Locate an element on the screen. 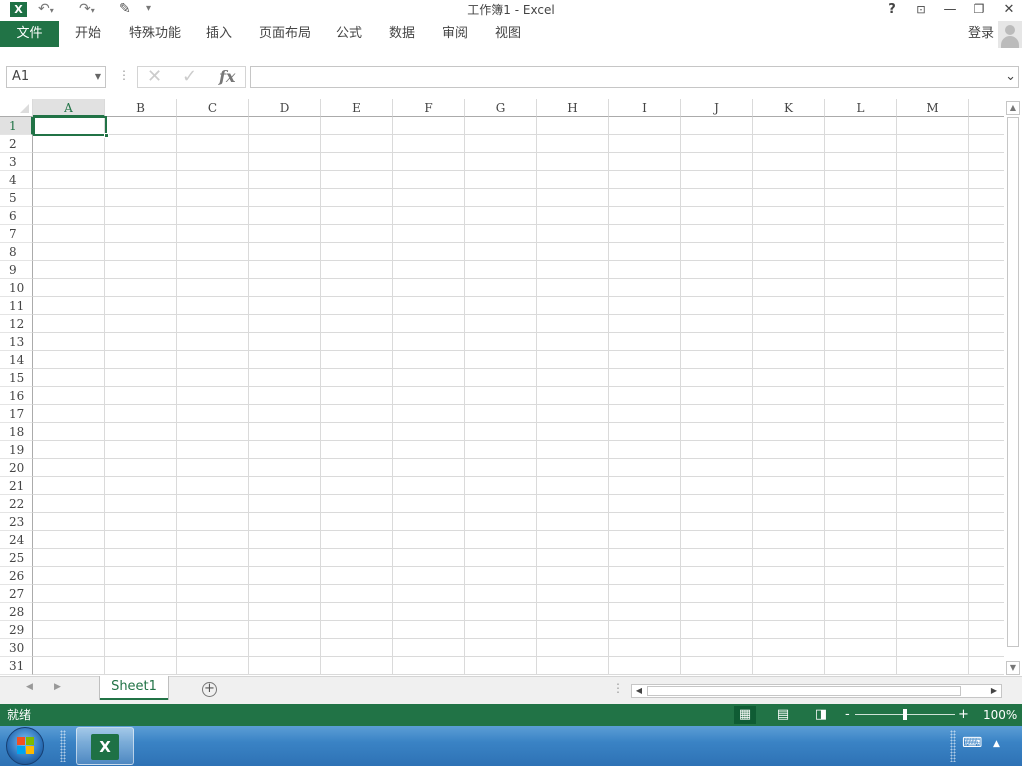  tab-home: 开始 is located at coordinates (88, 34).